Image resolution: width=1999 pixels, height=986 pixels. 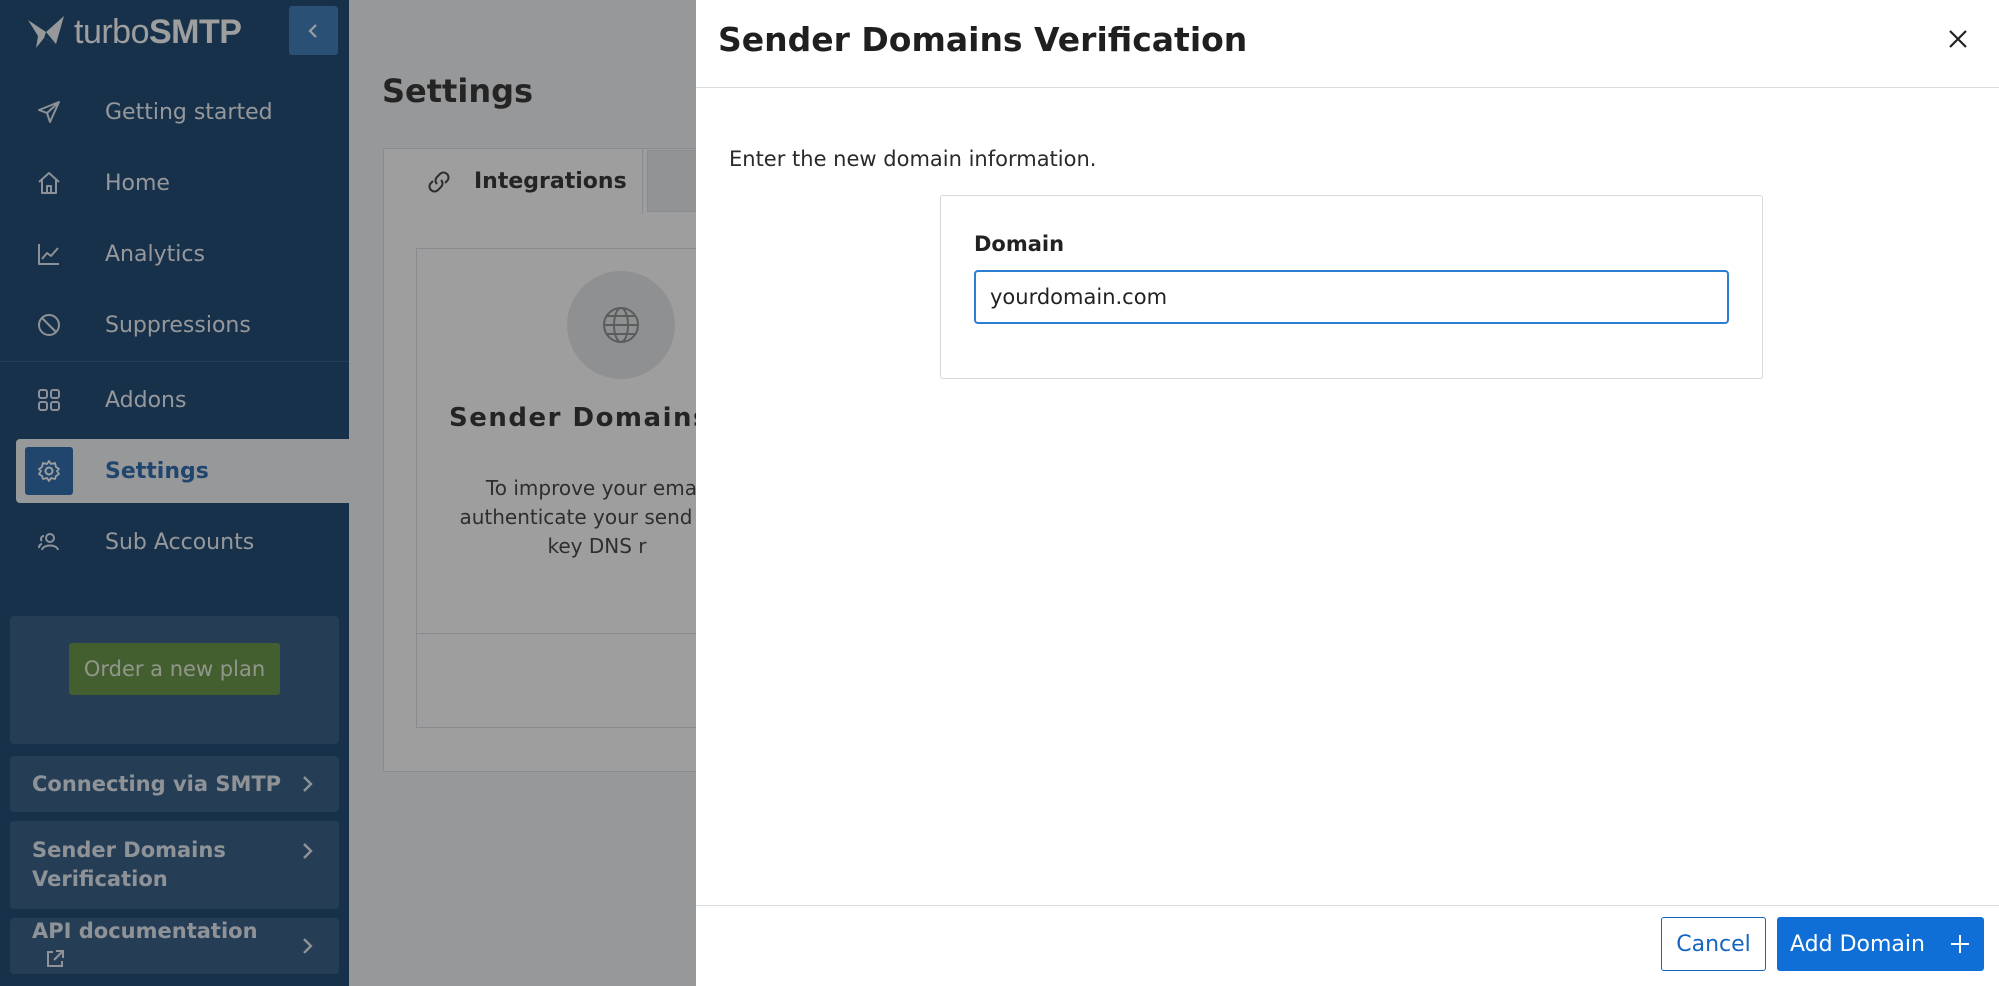 I want to click on domain-input, so click(x=1351, y=297).